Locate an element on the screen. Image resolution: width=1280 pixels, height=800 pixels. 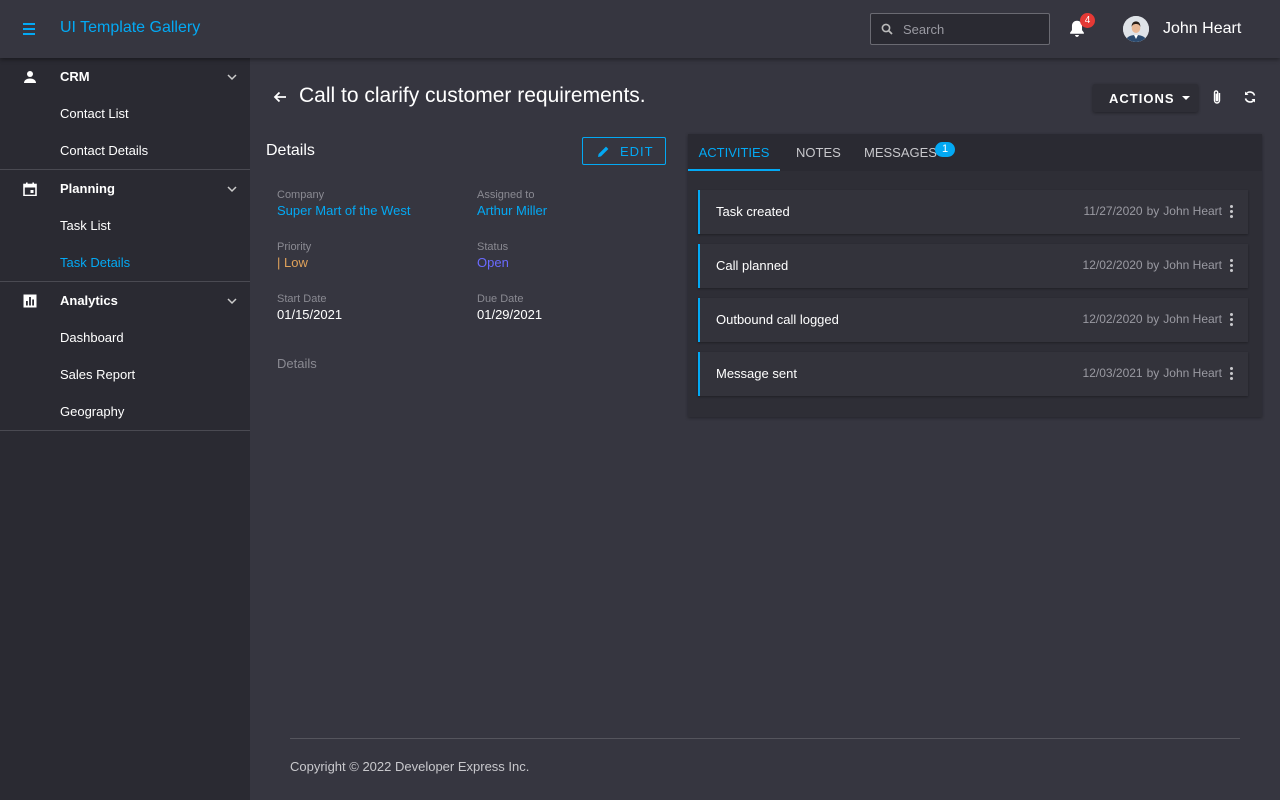
footer-copyright: Copyright © 2022 Developer Express Inc. is located at coordinates (410, 766).